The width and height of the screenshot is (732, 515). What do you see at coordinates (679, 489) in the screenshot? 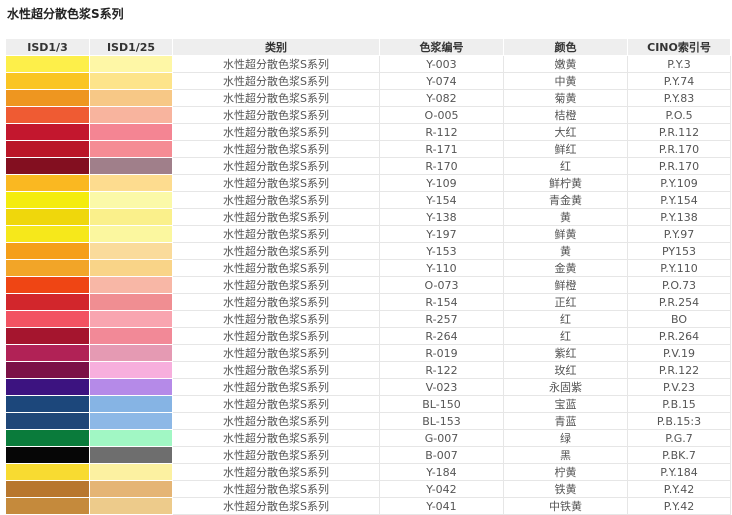
I see `cell-cino: P.Y.42` at bounding box center [679, 489].